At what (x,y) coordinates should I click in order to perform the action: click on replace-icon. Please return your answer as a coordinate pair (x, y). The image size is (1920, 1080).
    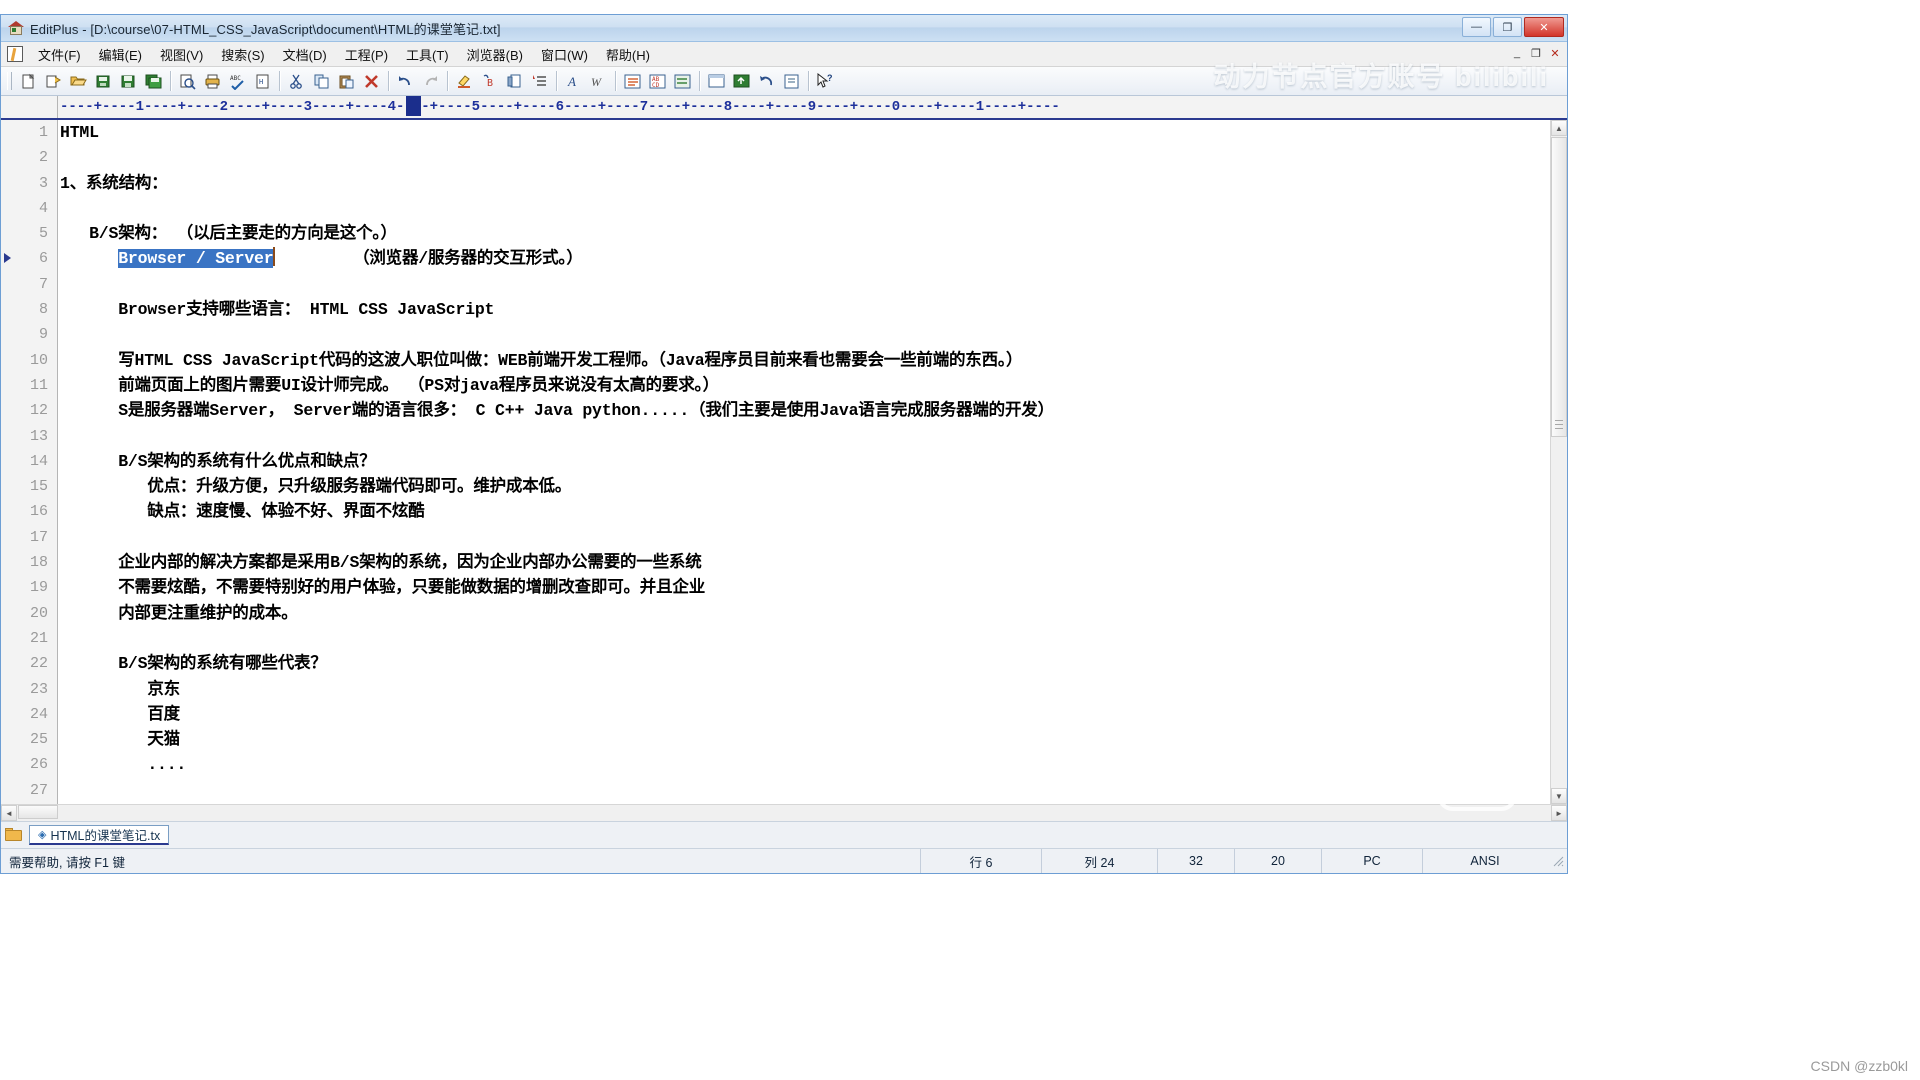
    Looking at the image, I should click on (514, 81).